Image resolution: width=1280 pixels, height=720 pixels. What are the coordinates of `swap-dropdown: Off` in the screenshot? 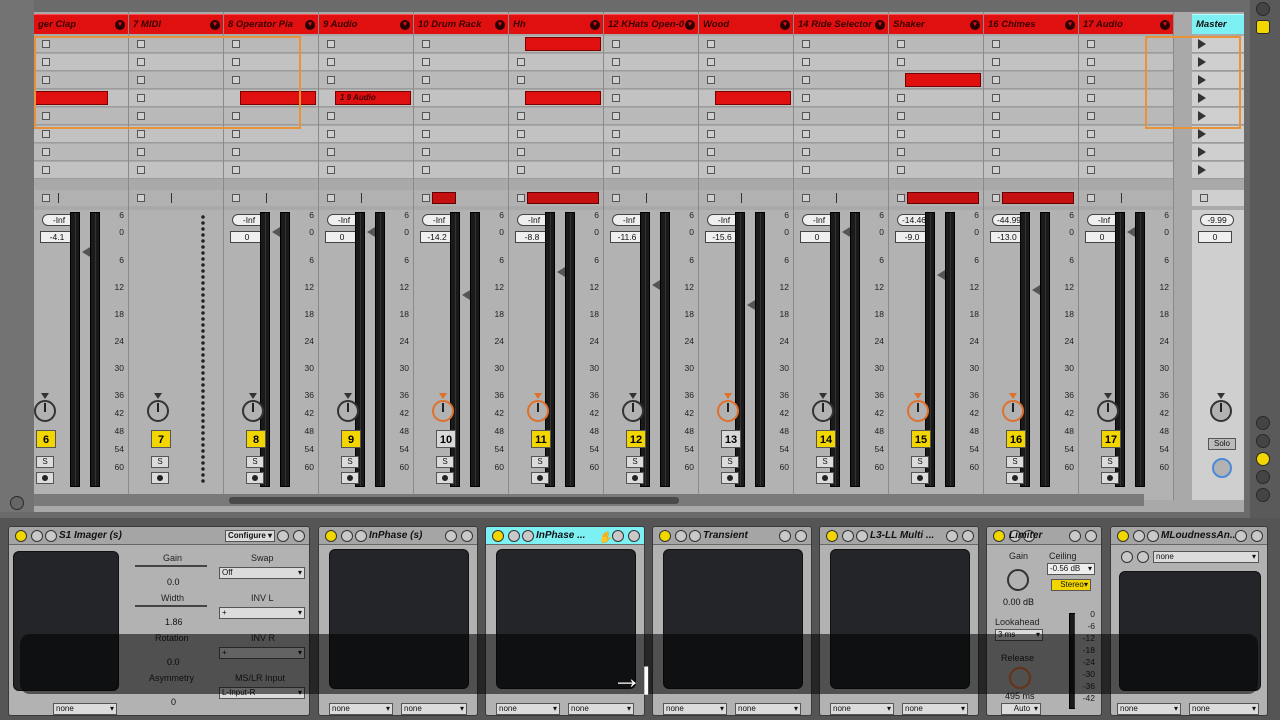 It's located at (262, 573).